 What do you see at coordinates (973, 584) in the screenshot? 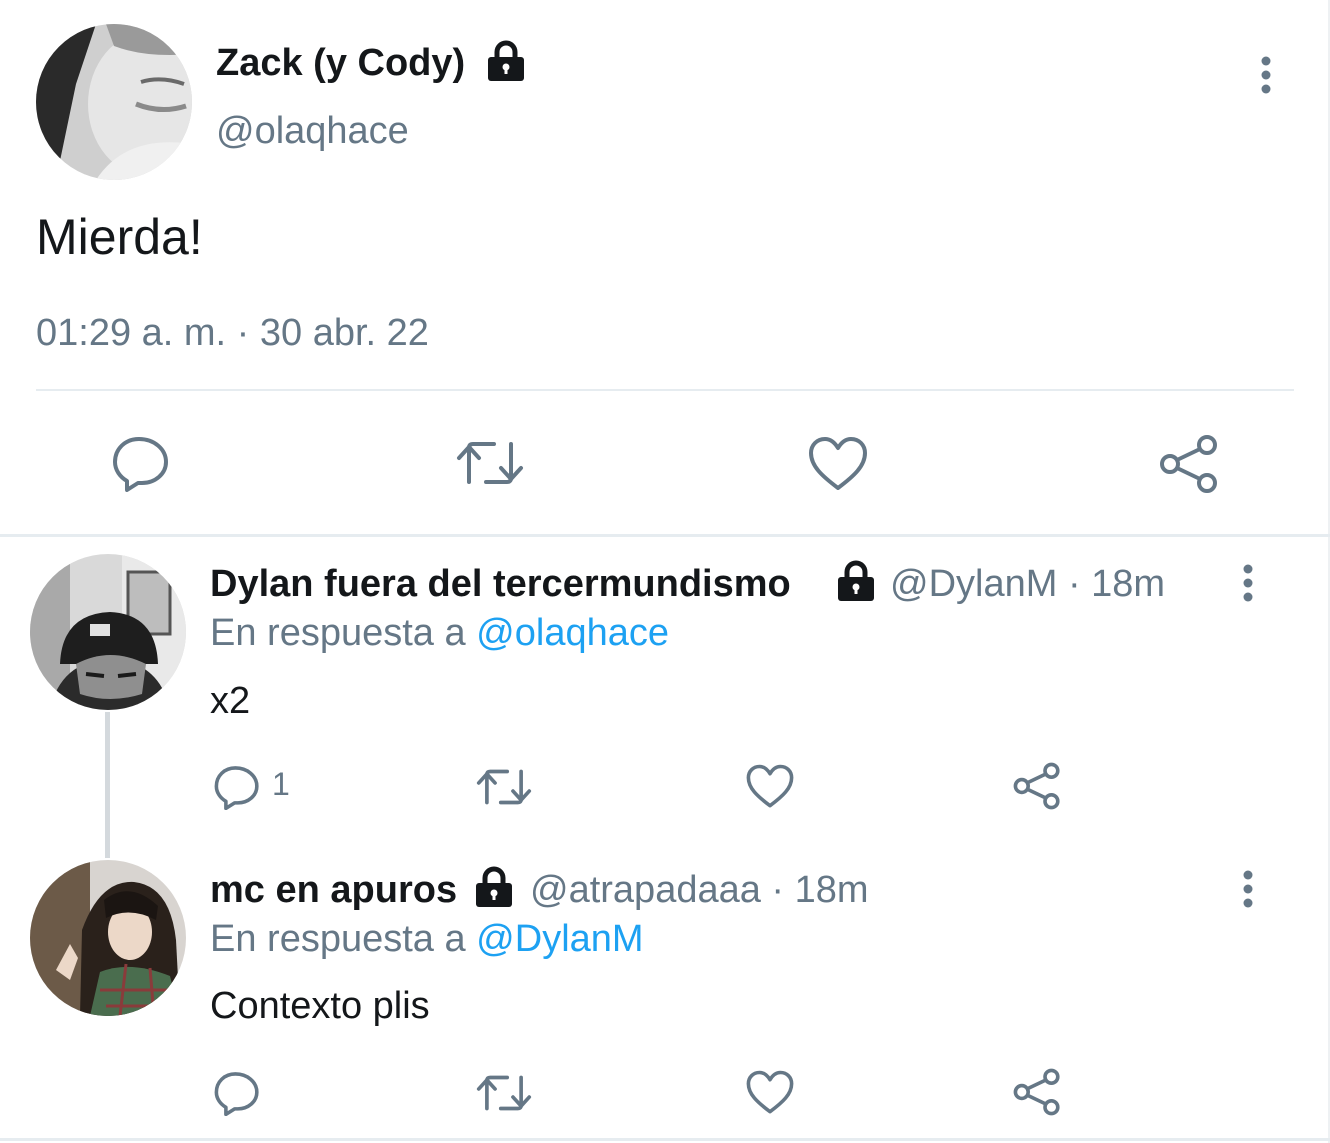
I see `handle-text: @DylanM` at bounding box center [973, 584].